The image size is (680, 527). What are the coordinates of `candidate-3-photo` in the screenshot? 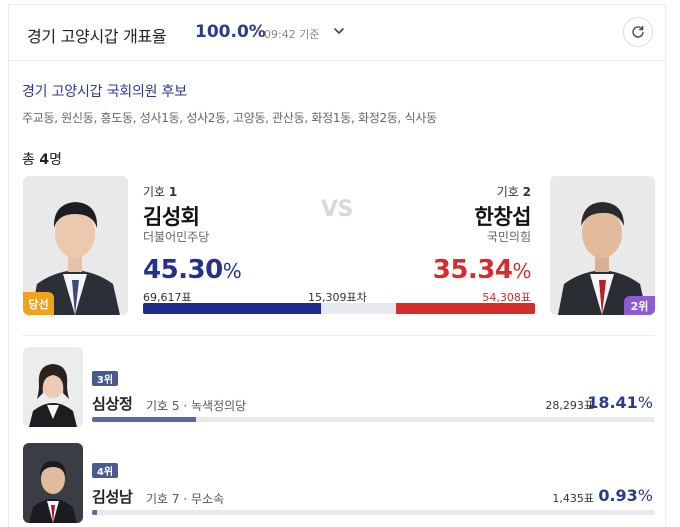 It's located at (53, 387).